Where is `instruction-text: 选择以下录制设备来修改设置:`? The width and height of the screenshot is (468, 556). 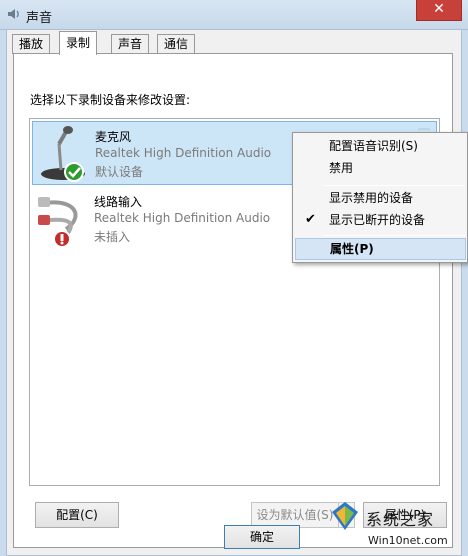
instruction-text: 选择以下录制设备来修改设置: is located at coordinates (110, 100).